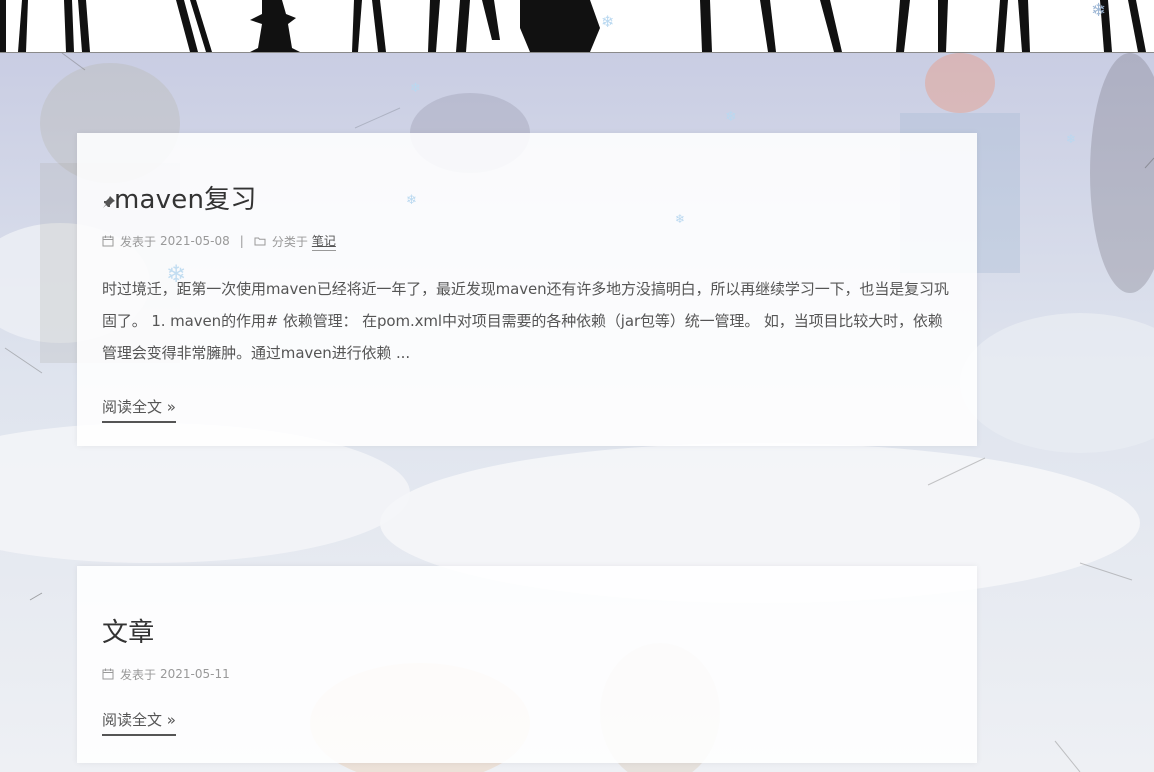  Describe the element at coordinates (527, 241) in the screenshot. I see `post-meta: 发表于 2021-05-08 | 分类于 笔记` at that location.